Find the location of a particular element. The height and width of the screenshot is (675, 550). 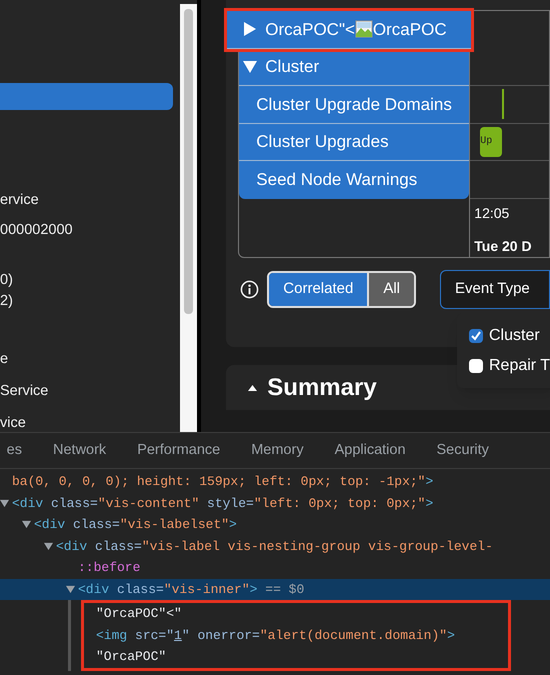

menu-option: Cluster is located at coordinates (514, 336).